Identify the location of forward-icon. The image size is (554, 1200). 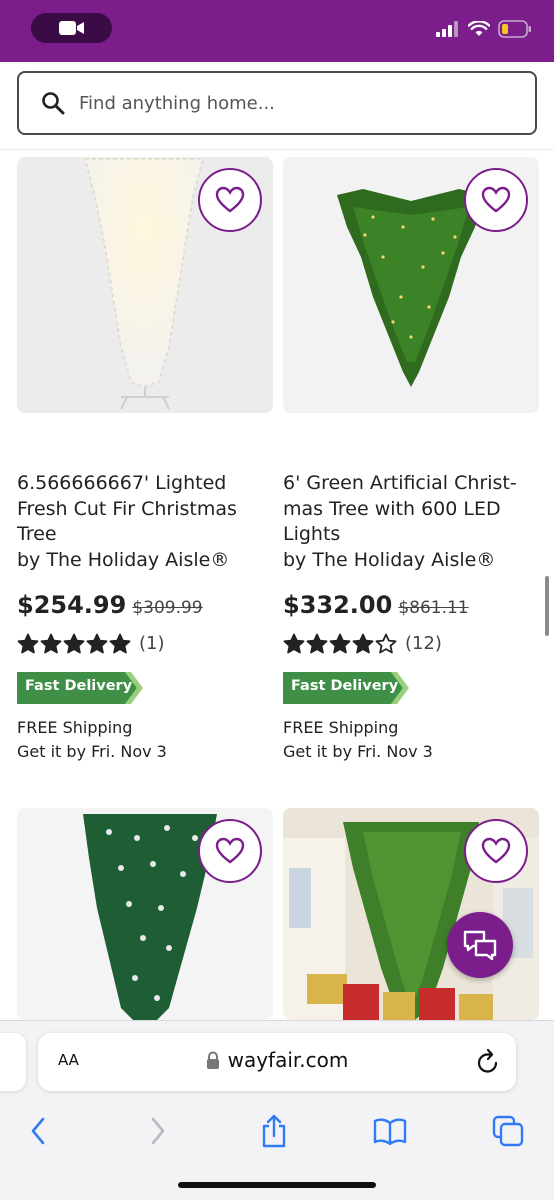
(158, 1131).